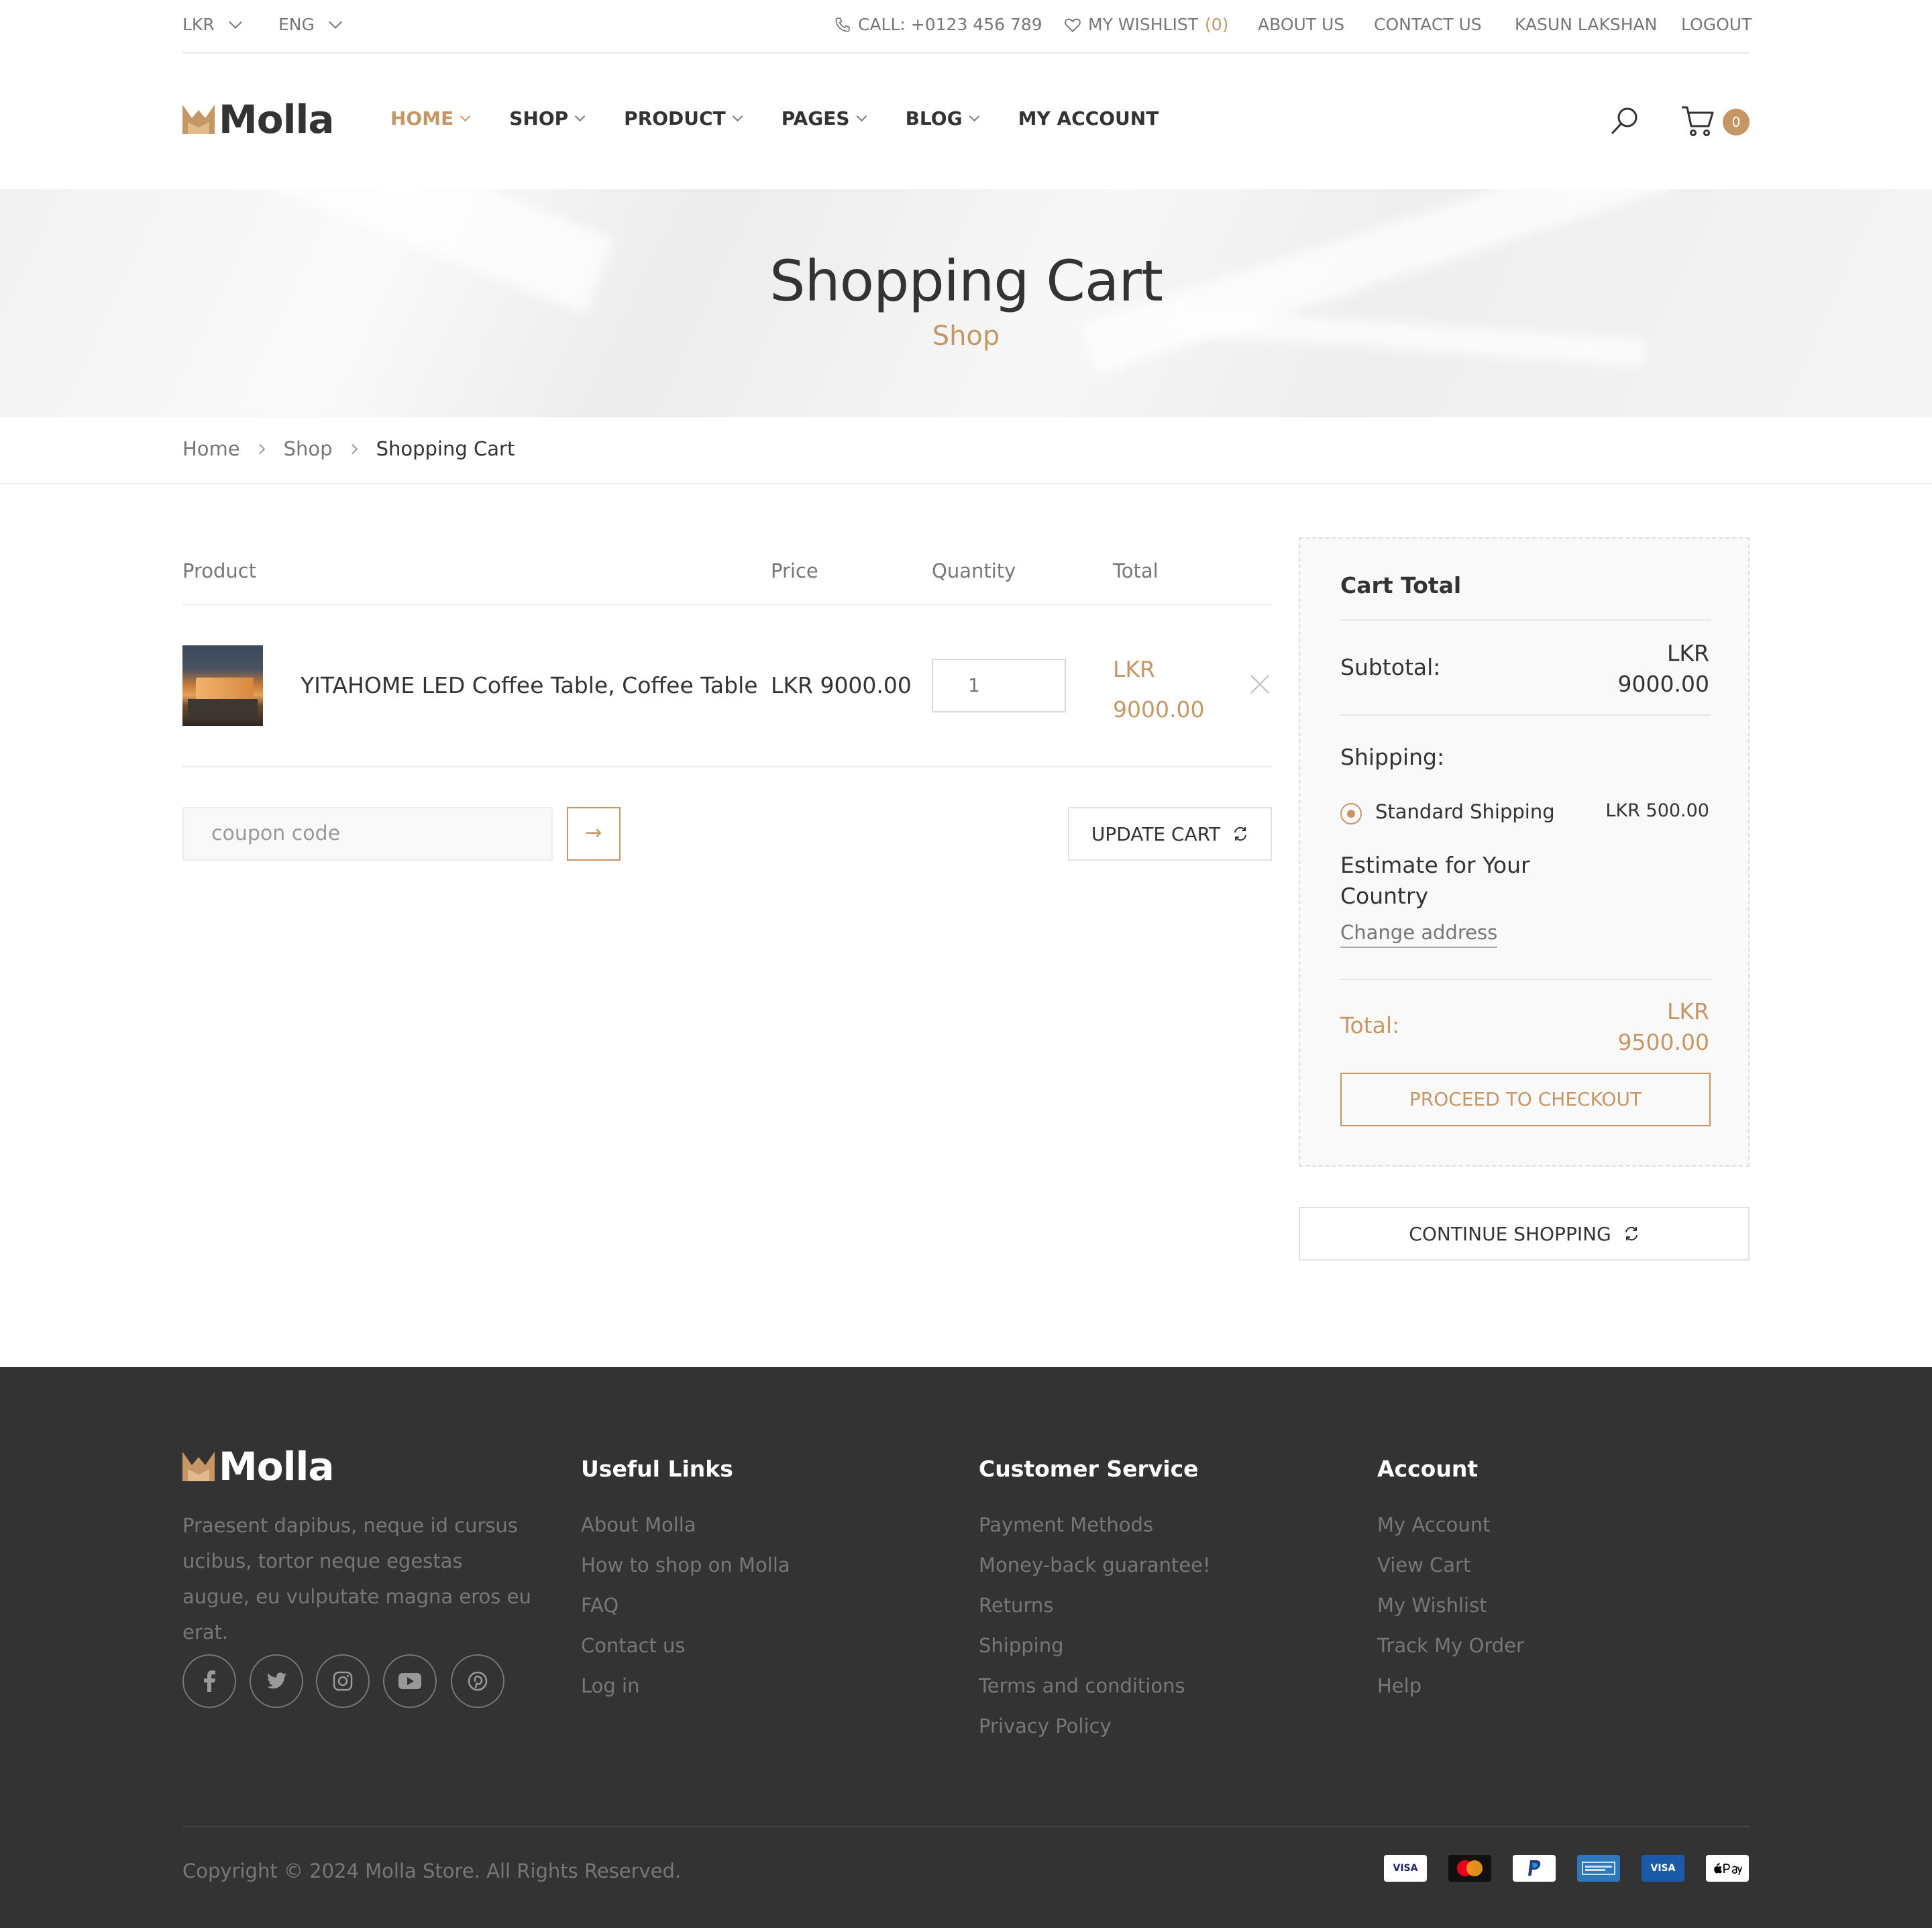  I want to click on shipping-radio, so click(1351, 813).